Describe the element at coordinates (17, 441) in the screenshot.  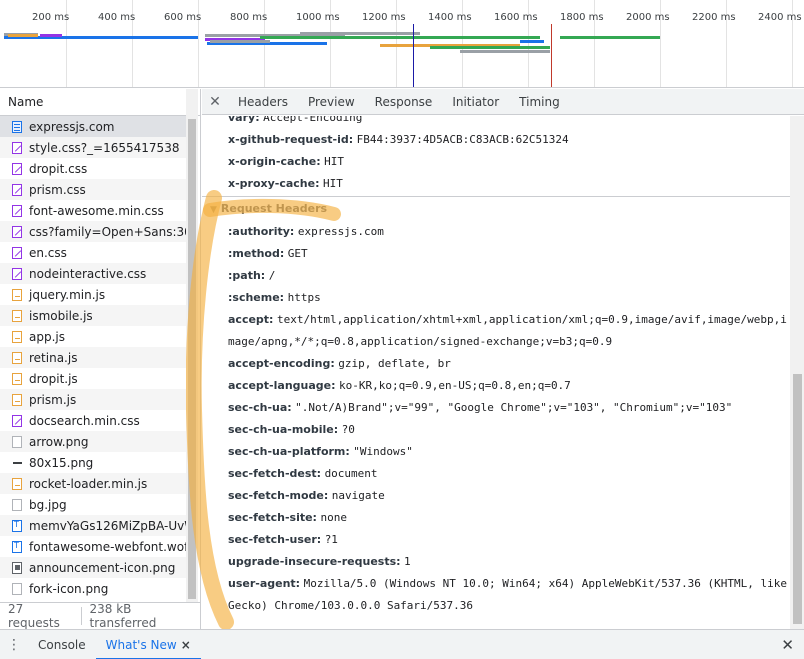
I see `image-icon` at that location.